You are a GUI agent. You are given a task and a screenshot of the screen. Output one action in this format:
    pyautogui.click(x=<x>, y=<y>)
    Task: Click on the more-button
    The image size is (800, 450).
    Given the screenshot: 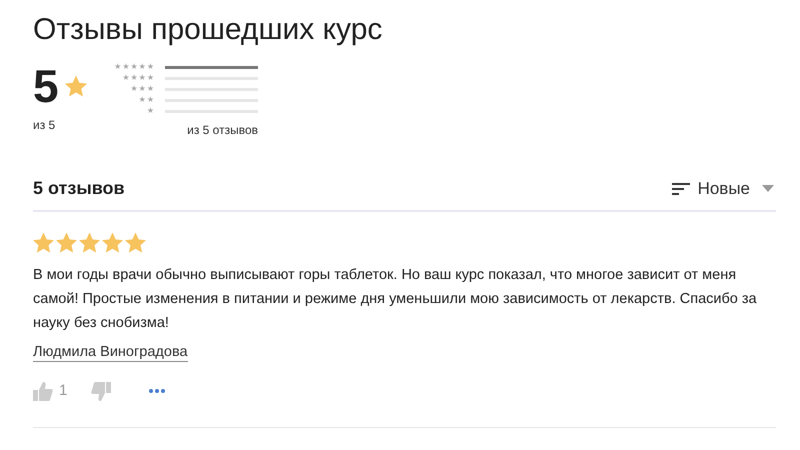 What is the action you would take?
    pyautogui.click(x=157, y=391)
    